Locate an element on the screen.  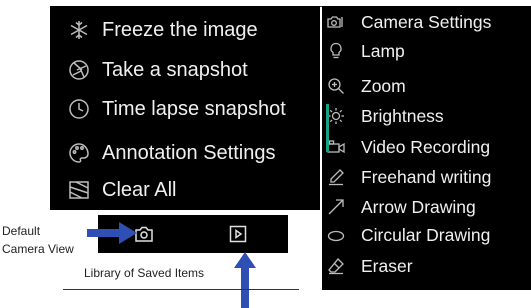
video-camera-icon is located at coordinates (336, 147).